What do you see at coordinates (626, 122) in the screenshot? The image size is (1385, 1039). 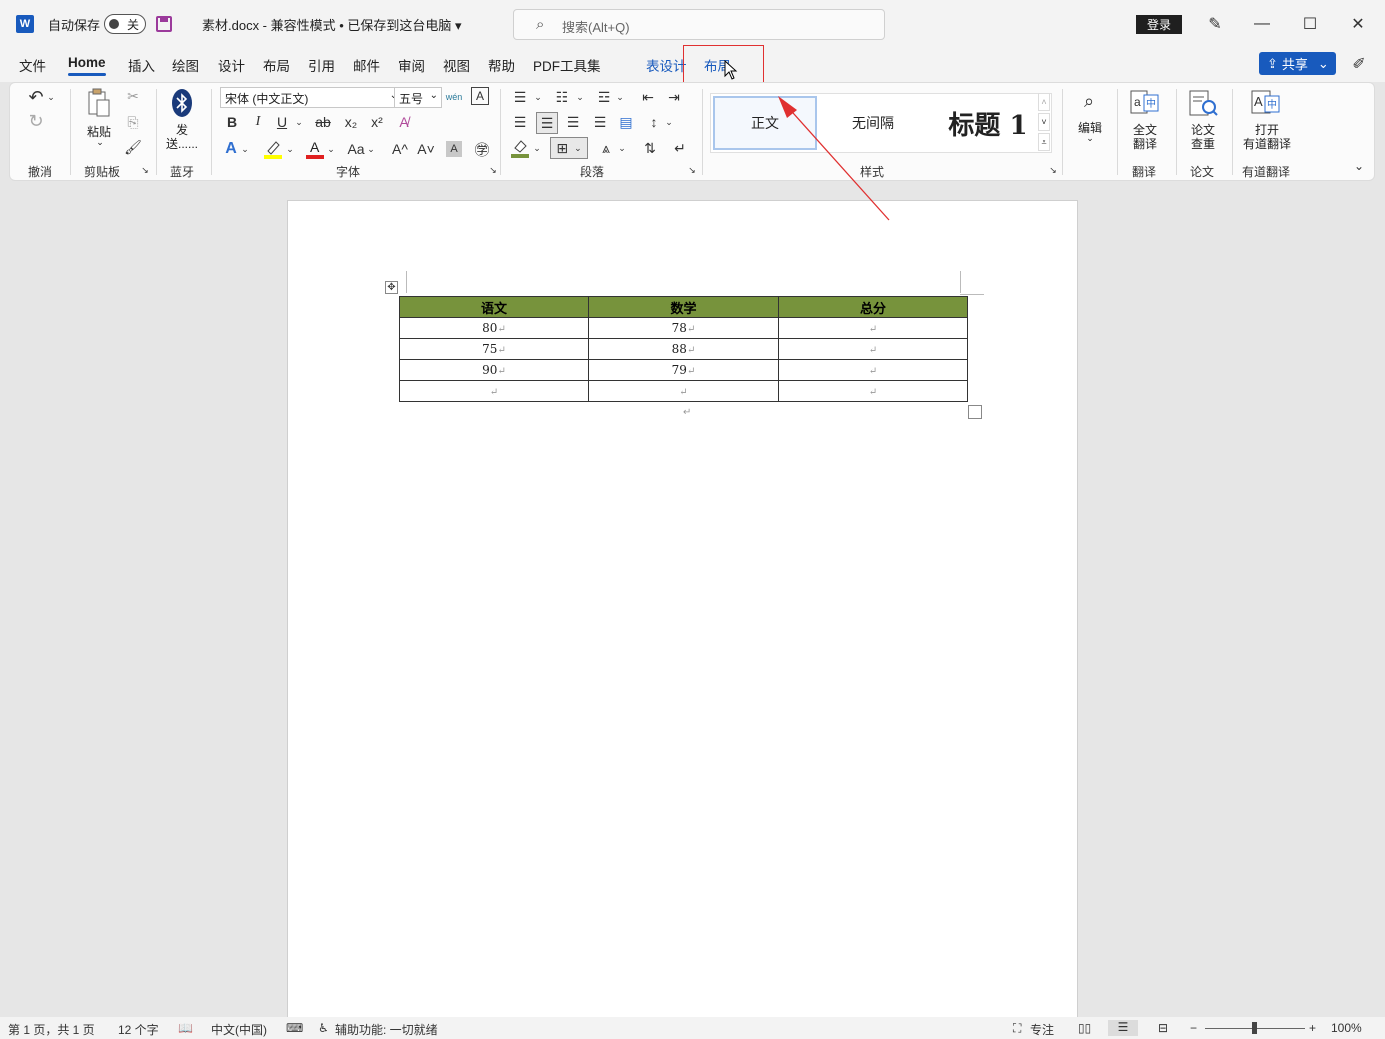 I see `distributed-icon: ▤` at bounding box center [626, 122].